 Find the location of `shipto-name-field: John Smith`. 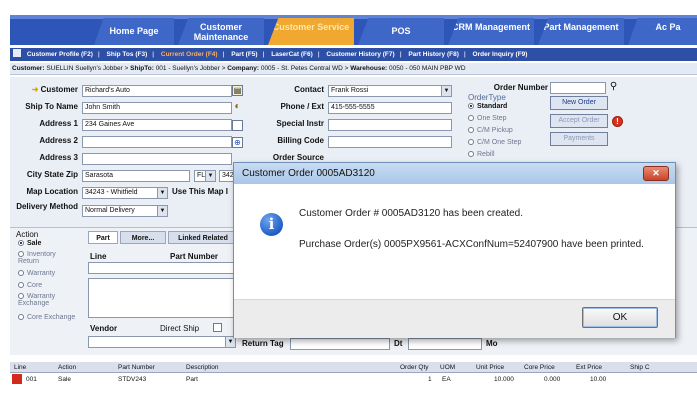

shipto-name-field: John Smith is located at coordinates (157, 108).